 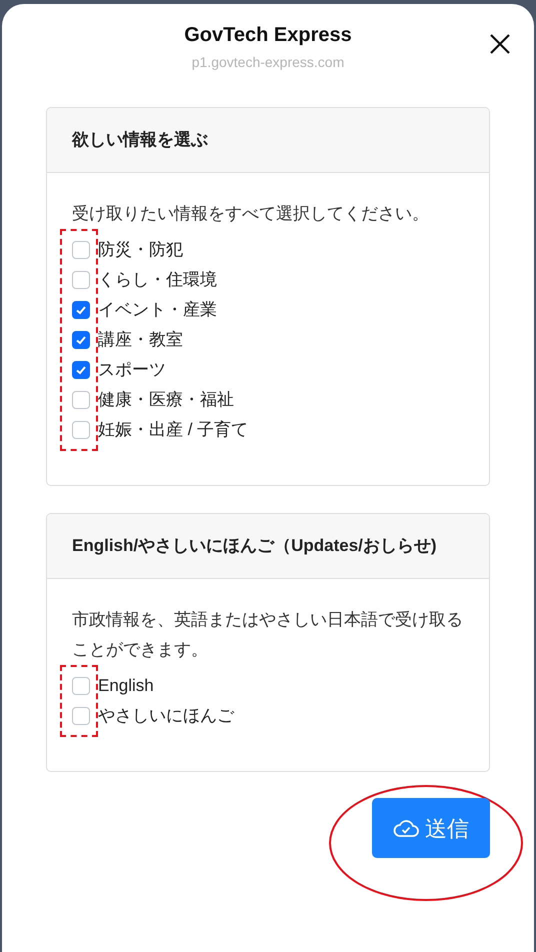 What do you see at coordinates (132, 370) in the screenshot?
I see `option-label: スポーツ` at bounding box center [132, 370].